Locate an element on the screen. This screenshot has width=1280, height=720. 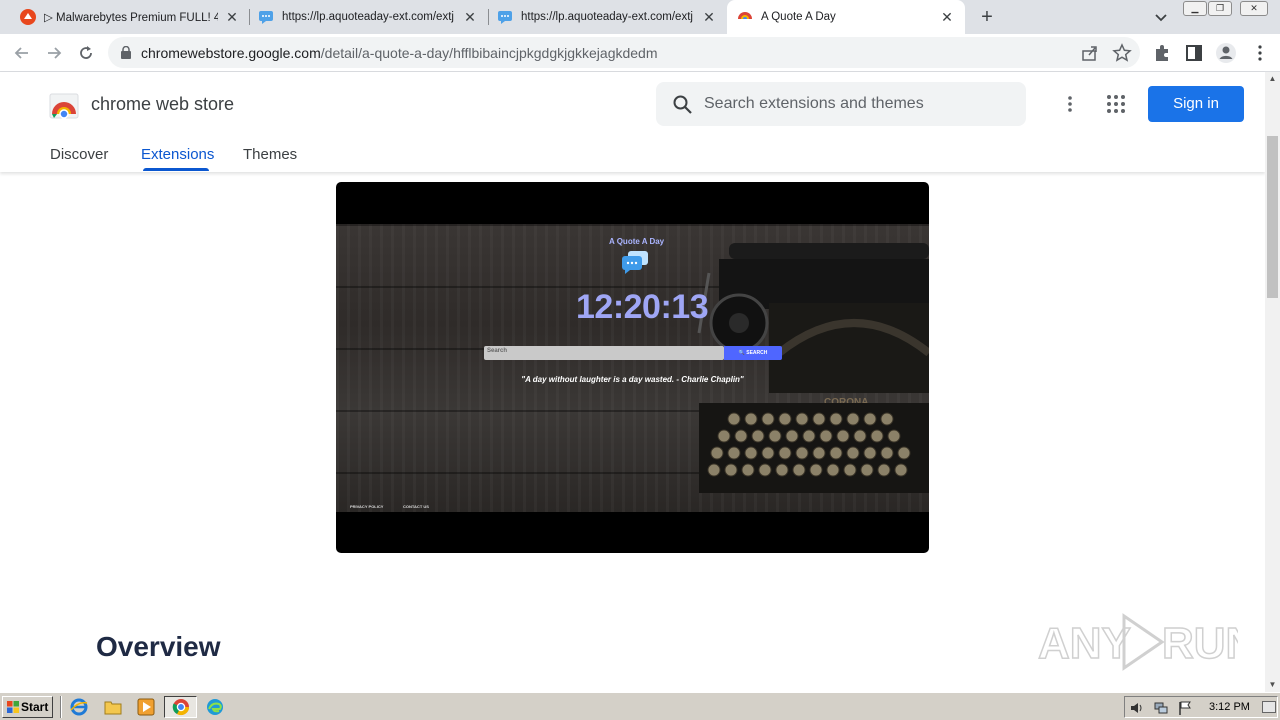
chrome-web-store-favicon-icon is located at coordinates (745, 15).